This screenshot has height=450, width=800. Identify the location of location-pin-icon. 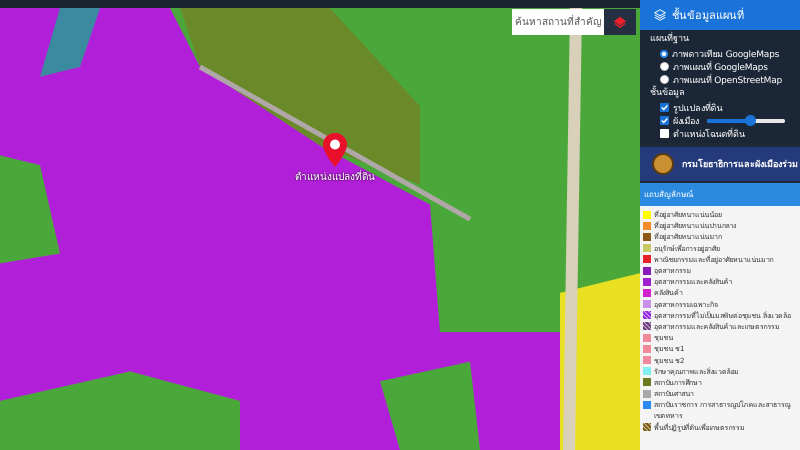
(335, 150).